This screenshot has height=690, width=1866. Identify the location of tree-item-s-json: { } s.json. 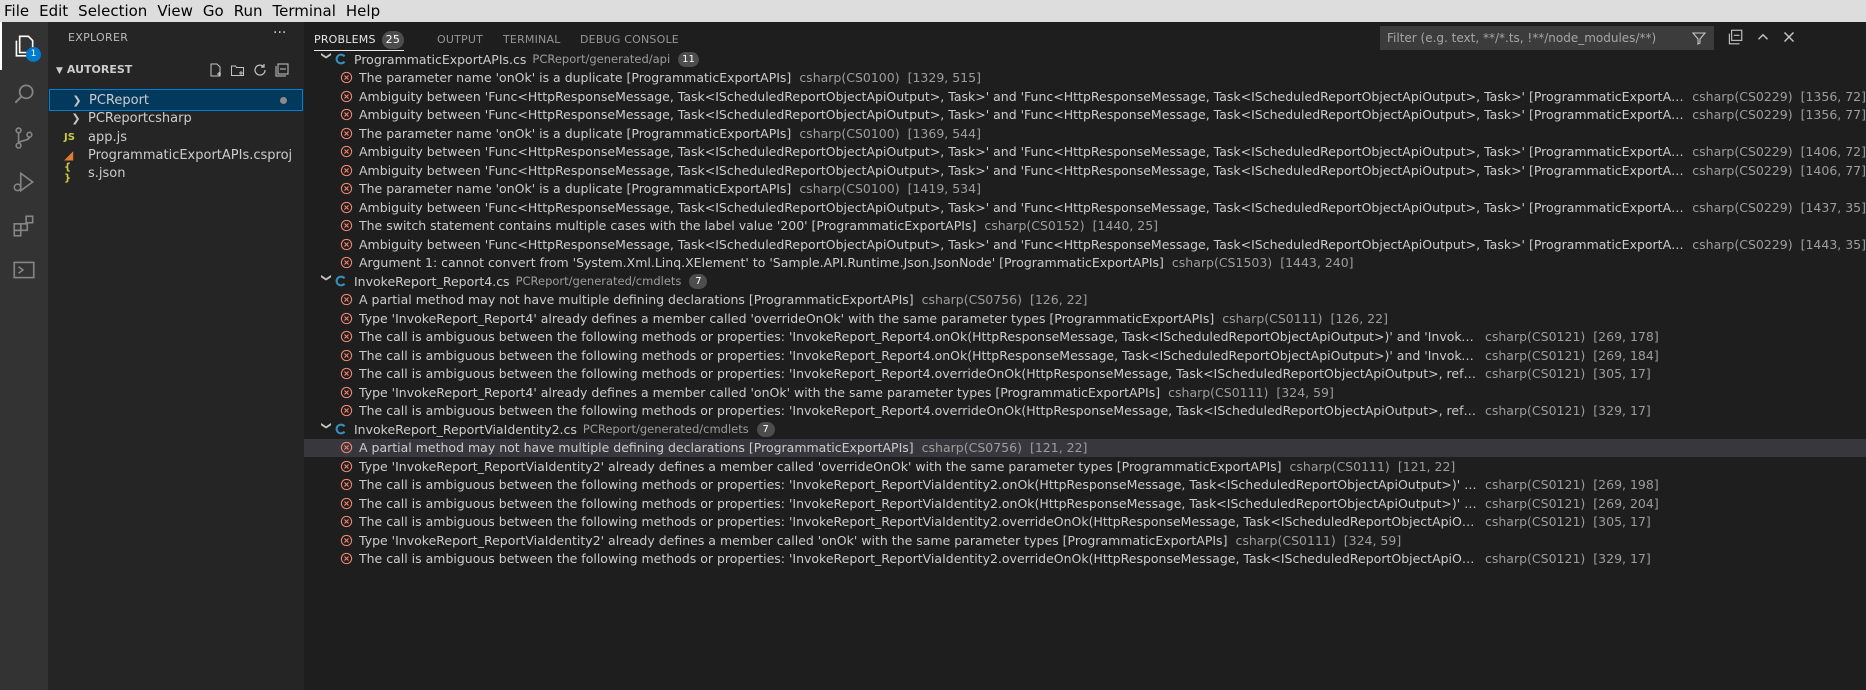
(176, 173).